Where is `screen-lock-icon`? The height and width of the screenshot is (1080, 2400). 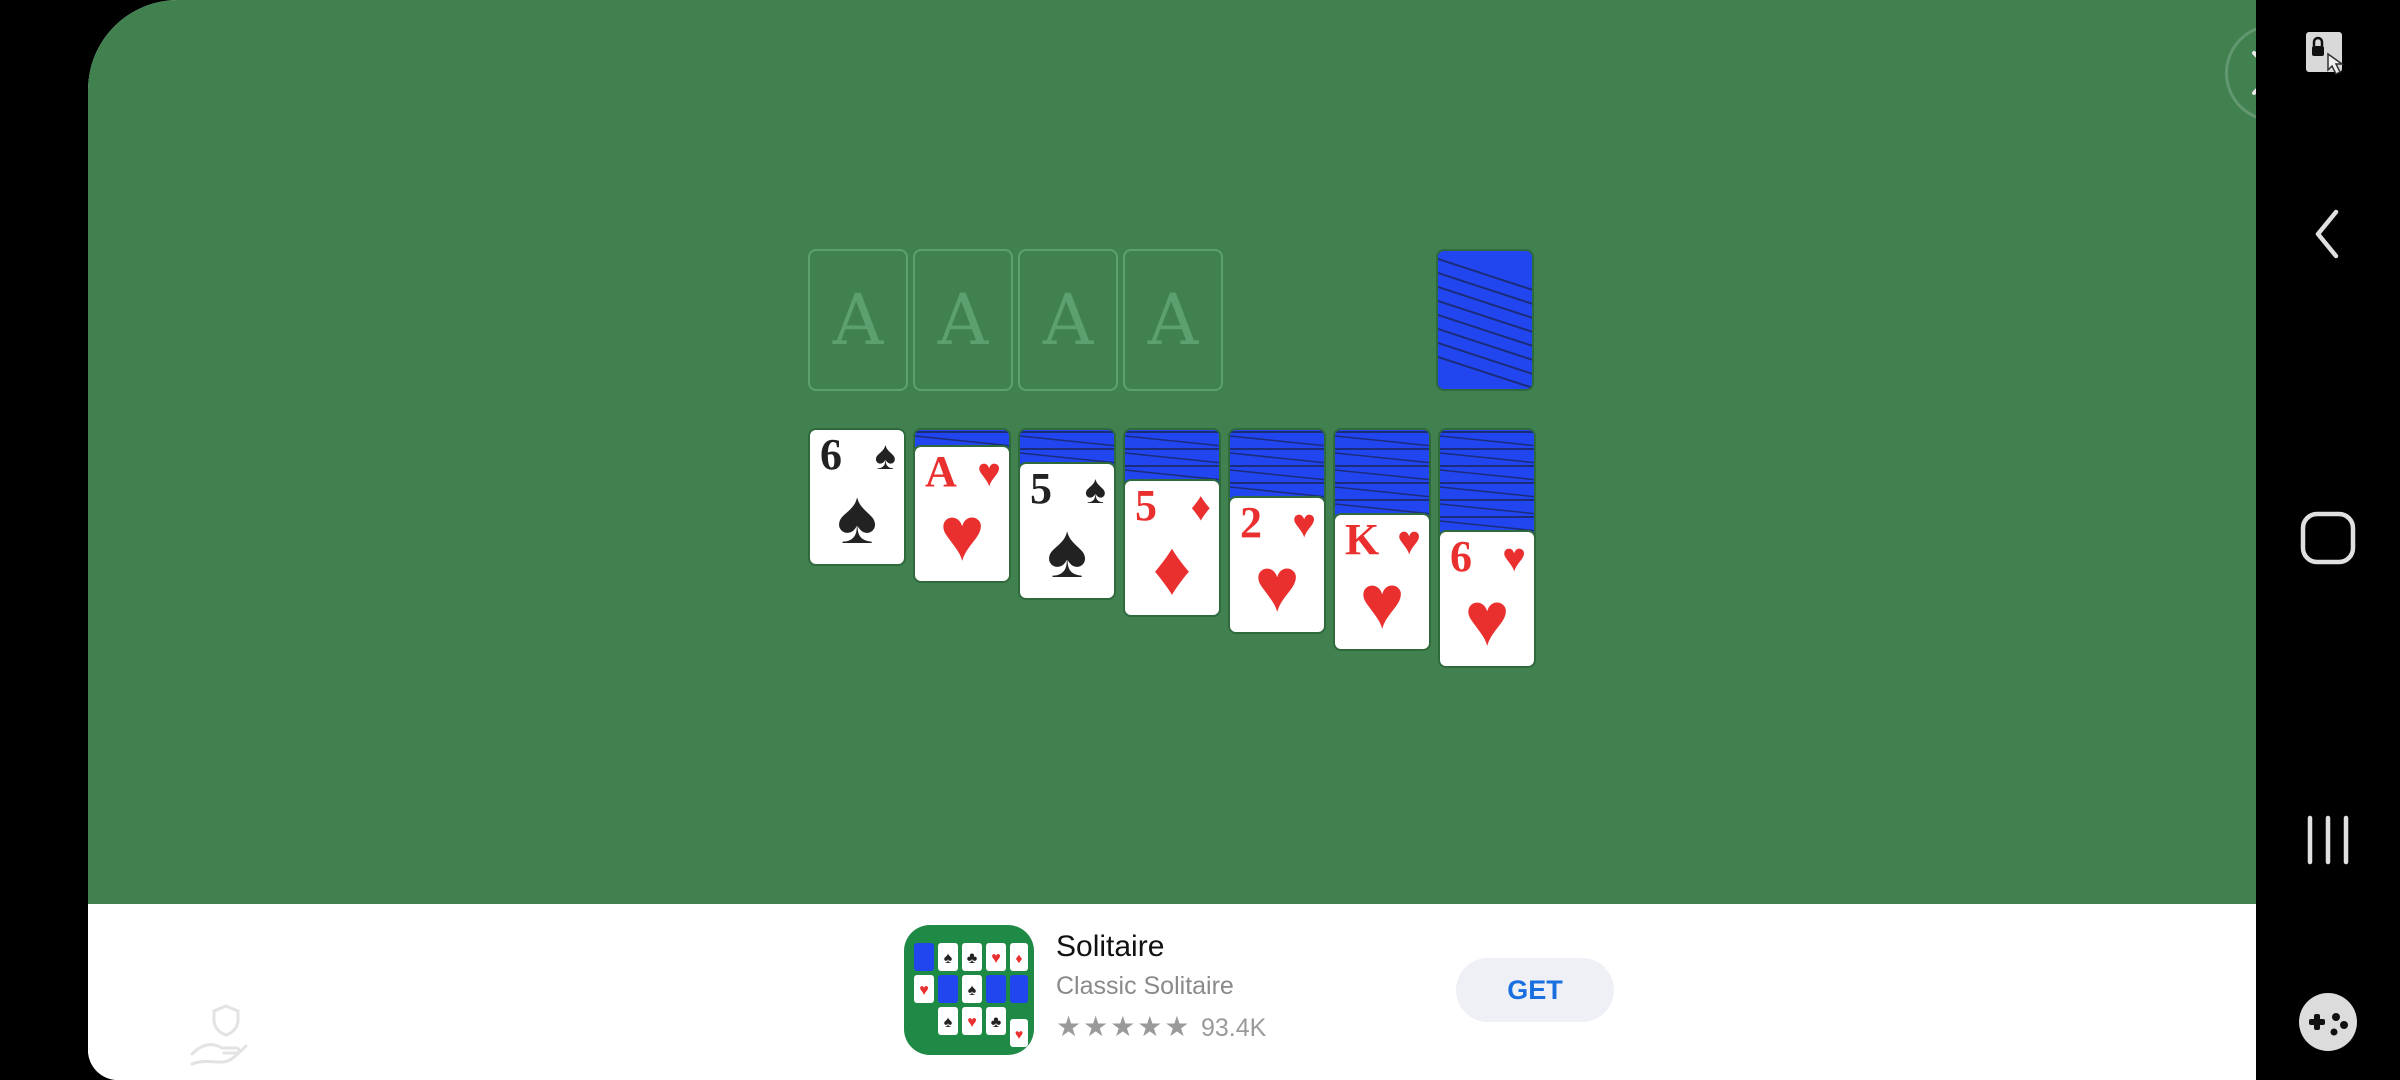 screen-lock-icon is located at coordinates (2328, 58).